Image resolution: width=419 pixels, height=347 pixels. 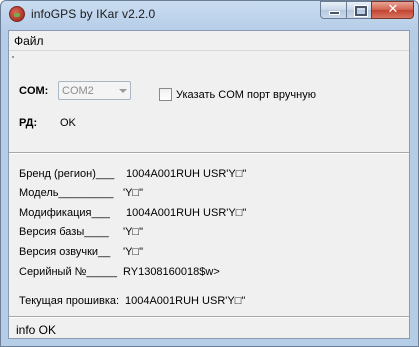 What do you see at coordinates (68, 272) in the screenshot?
I see `serial-label: Серийный №_____` at bounding box center [68, 272].